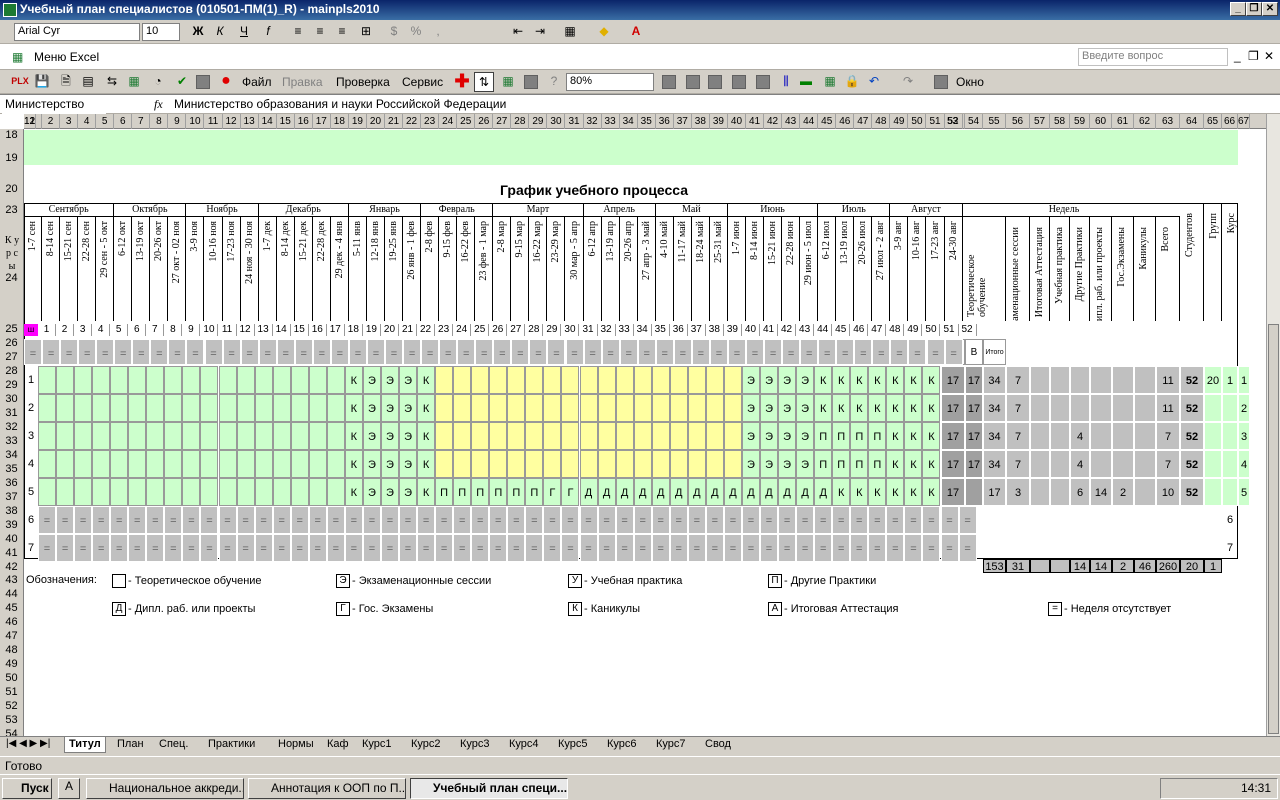 This screenshot has width=1280, height=800. What do you see at coordinates (974, 121) in the screenshot?
I see `column-header: 54` at bounding box center [974, 121].